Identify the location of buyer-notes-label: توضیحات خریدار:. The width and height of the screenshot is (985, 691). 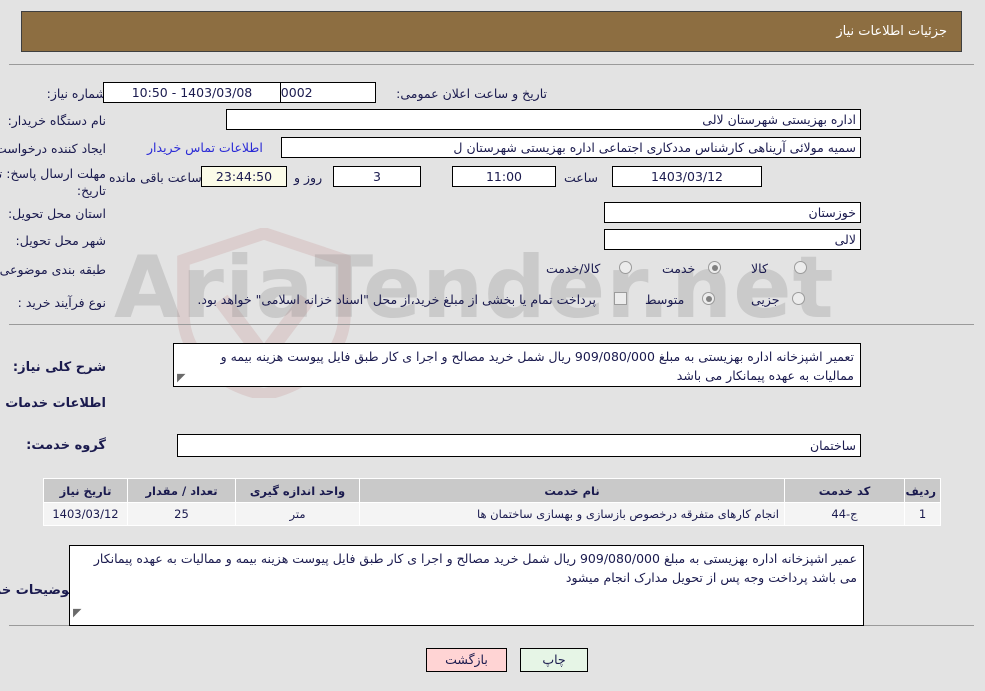
(37, 590).